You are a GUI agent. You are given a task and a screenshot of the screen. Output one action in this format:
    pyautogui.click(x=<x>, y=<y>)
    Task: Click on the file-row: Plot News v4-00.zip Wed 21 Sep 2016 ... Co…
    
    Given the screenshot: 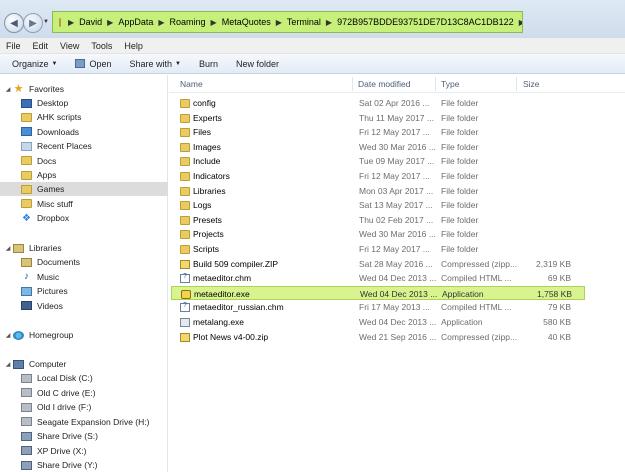 What is the action you would take?
    pyautogui.click(x=378, y=337)
    